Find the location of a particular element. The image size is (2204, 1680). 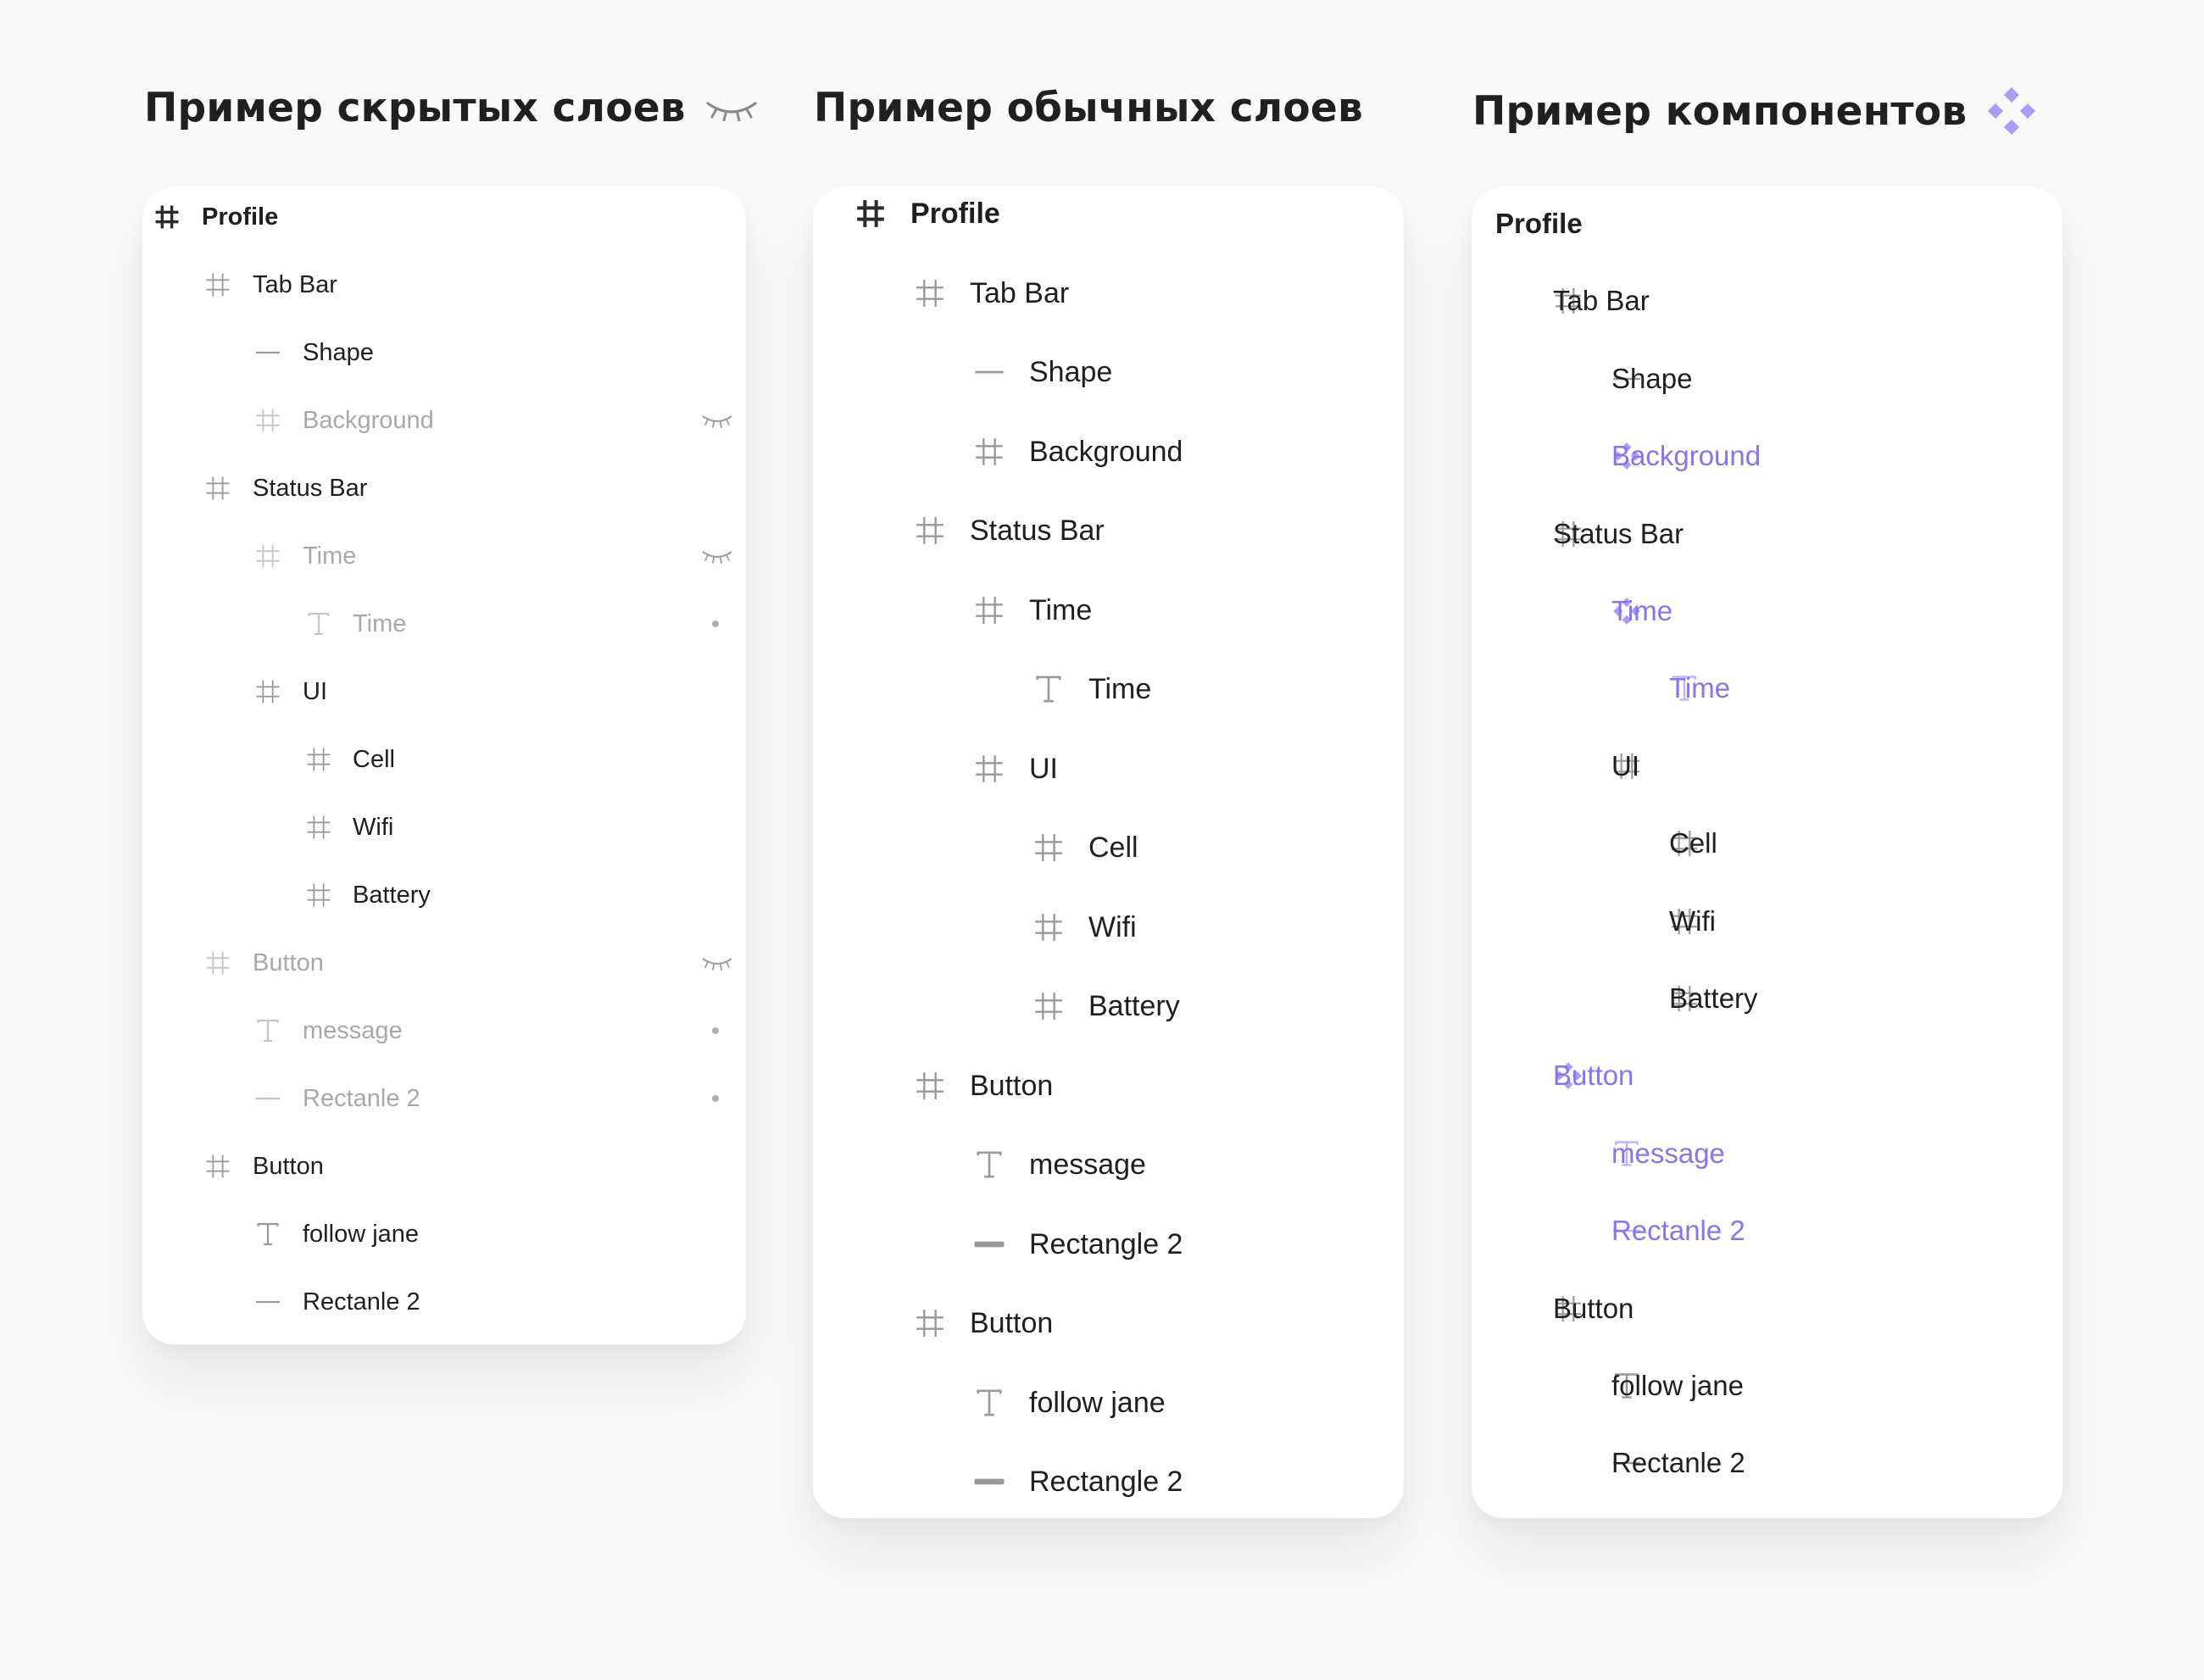

line-icon is located at coordinates (267, 352).